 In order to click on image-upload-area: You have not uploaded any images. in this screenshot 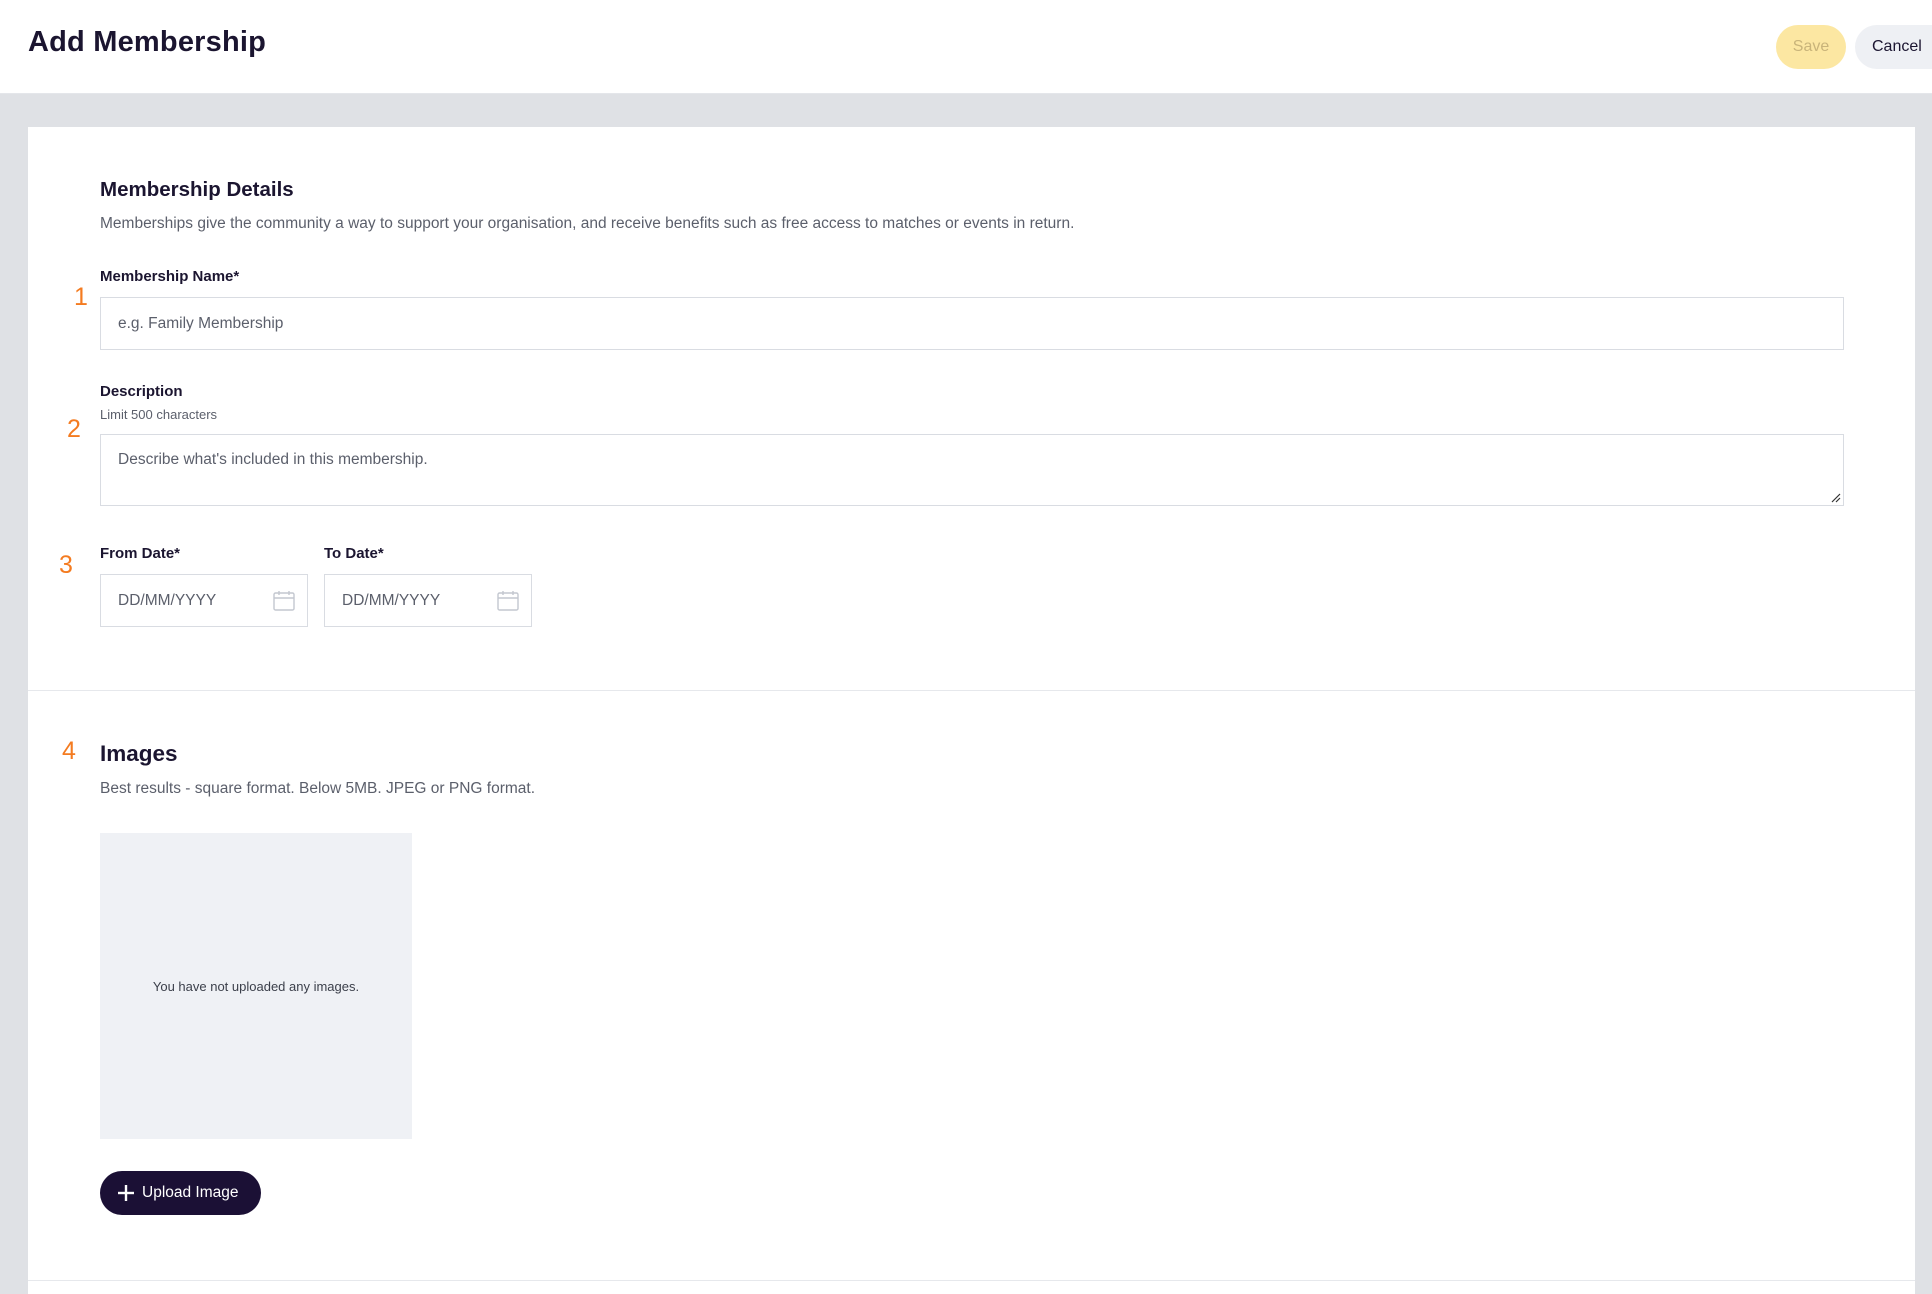, I will do `click(256, 986)`.